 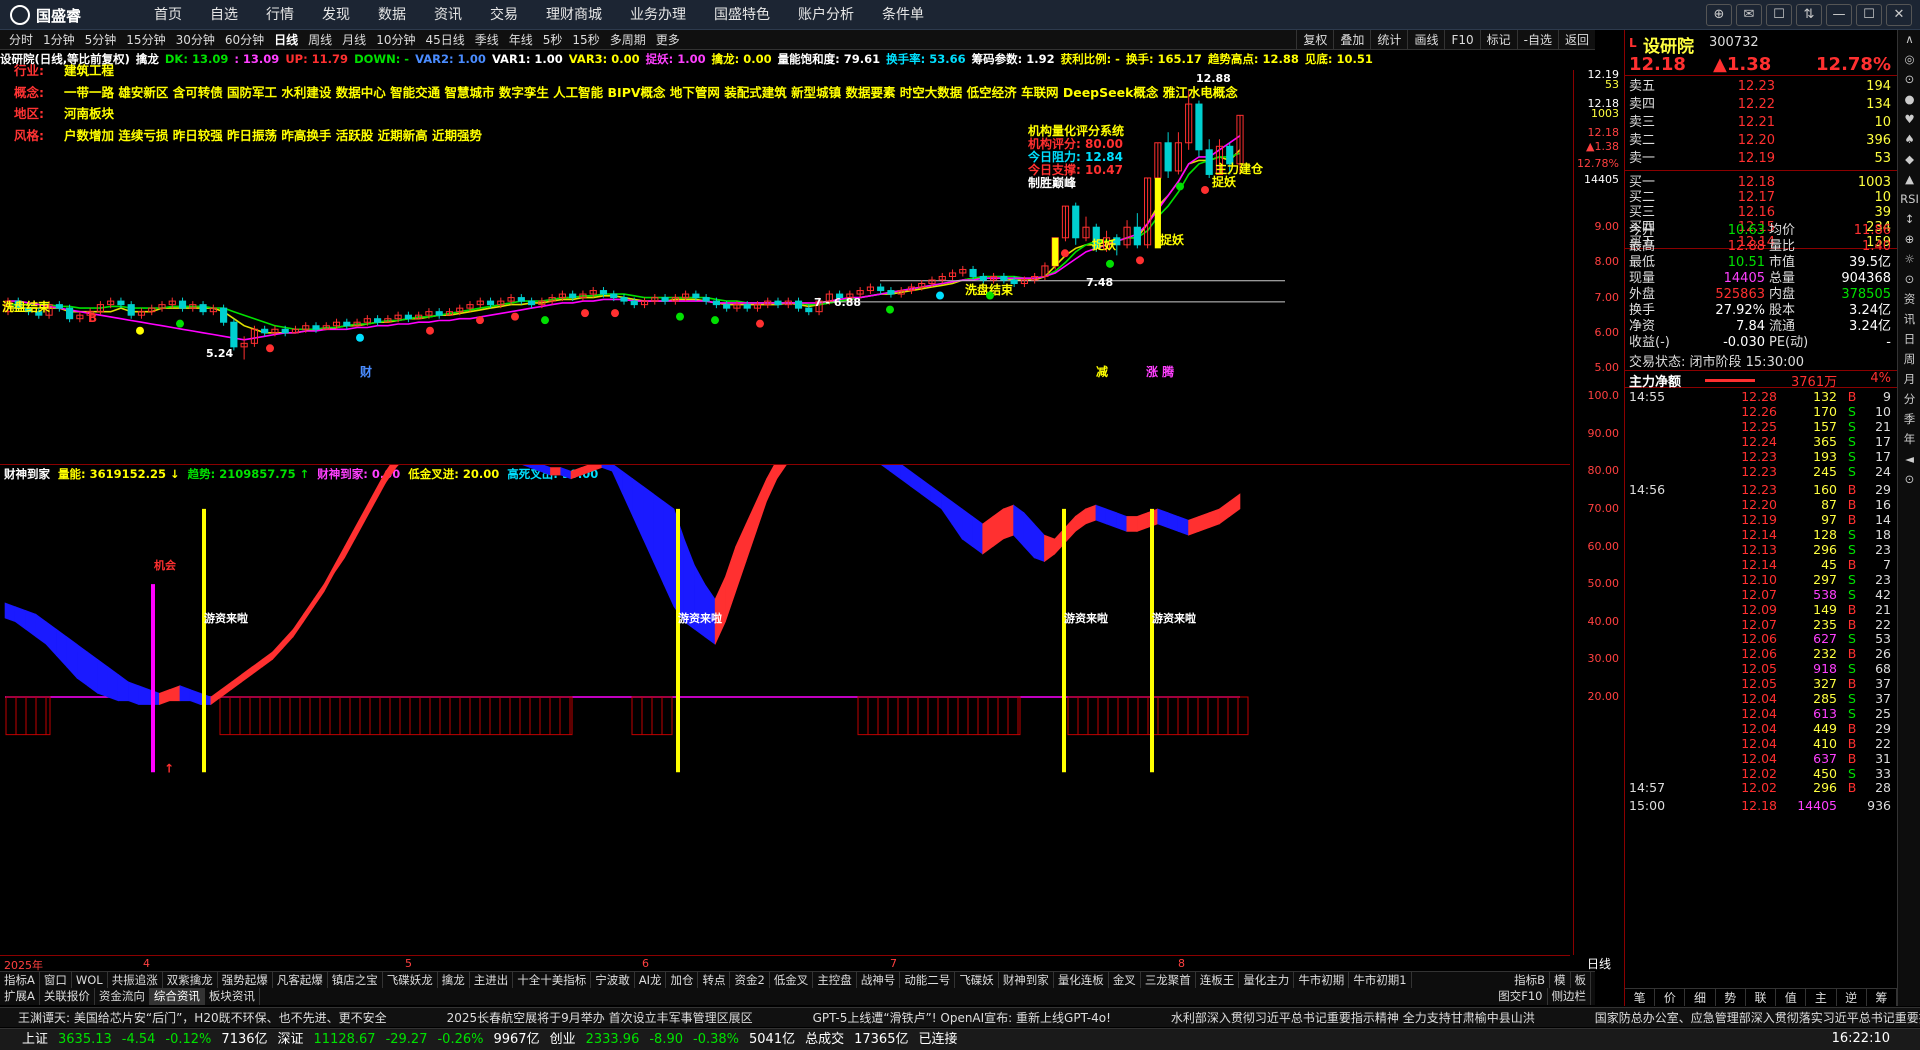 I want to click on indicator-tab: 转点, so click(x=714, y=980).